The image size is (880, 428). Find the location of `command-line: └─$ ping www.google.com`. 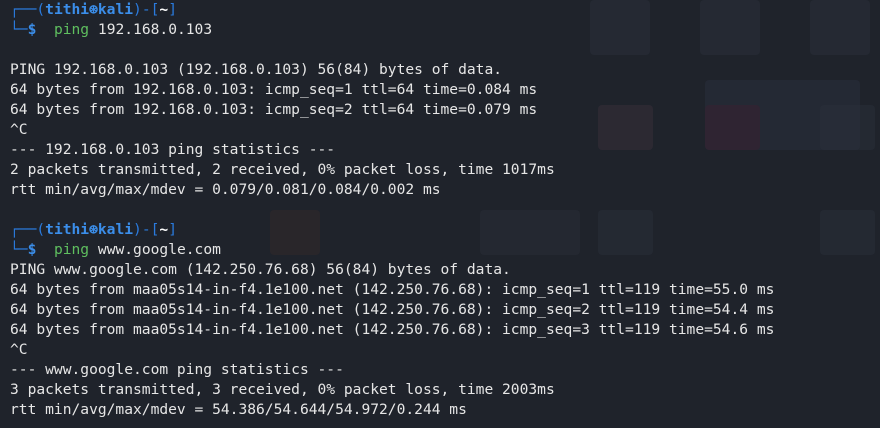

command-line: └─$ ping www.google.com is located at coordinates (445, 250).